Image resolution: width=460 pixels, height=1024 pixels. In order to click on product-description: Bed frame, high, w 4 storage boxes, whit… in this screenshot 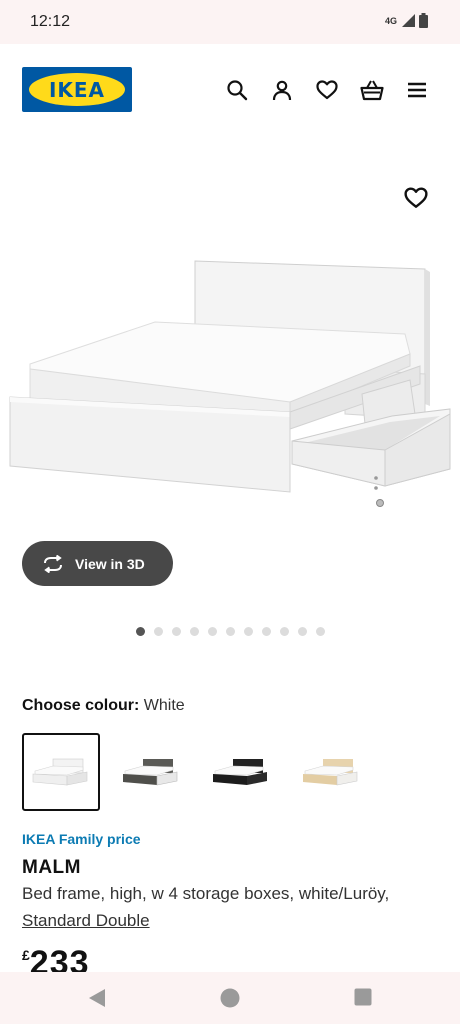, I will do `click(206, 893)`.